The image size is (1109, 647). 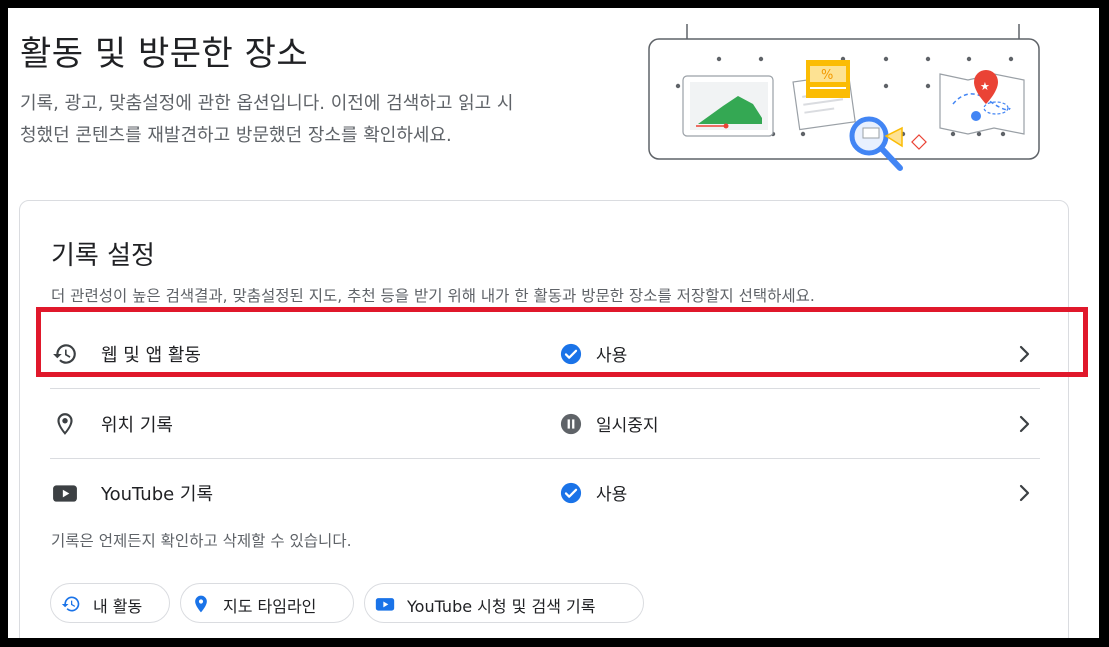 What do you see at coordinates (70, 604) in the screenshot?
I see `history-icon` at bounding box center [70, 604].